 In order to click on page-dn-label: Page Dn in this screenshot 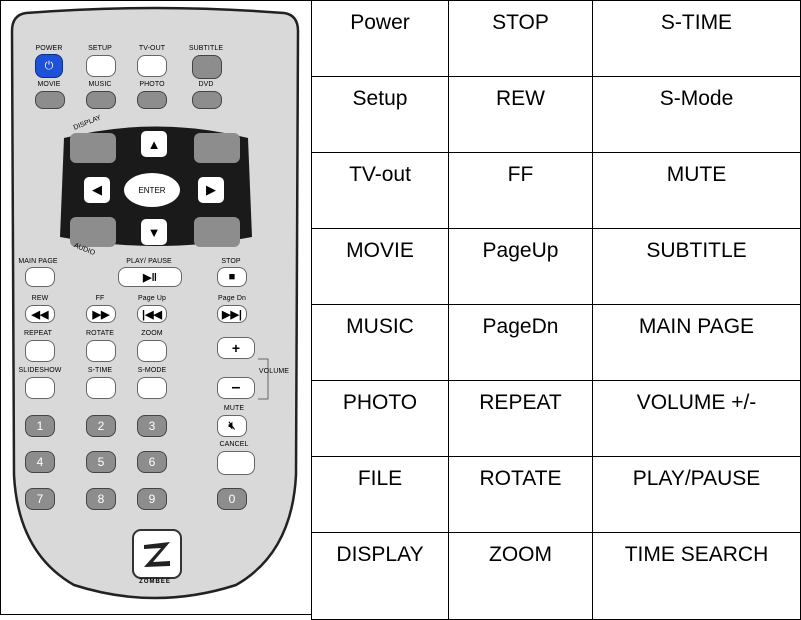, I will do `click(232, 298)`.